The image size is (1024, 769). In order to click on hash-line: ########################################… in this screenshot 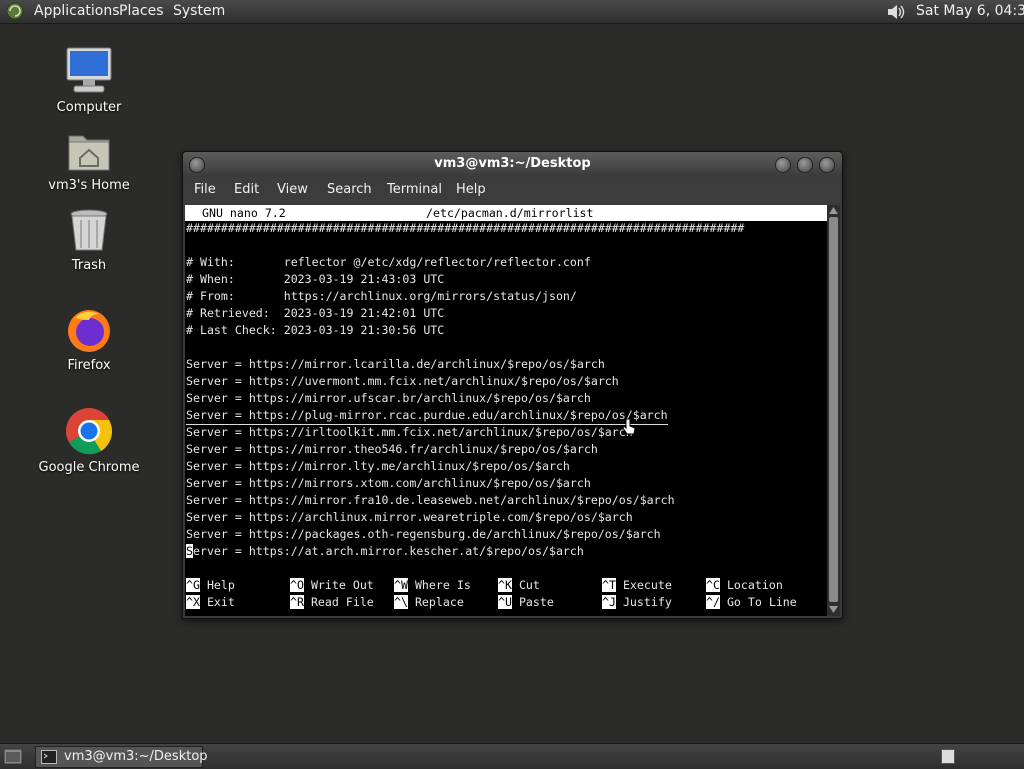, I will do `click(465, 228)`.